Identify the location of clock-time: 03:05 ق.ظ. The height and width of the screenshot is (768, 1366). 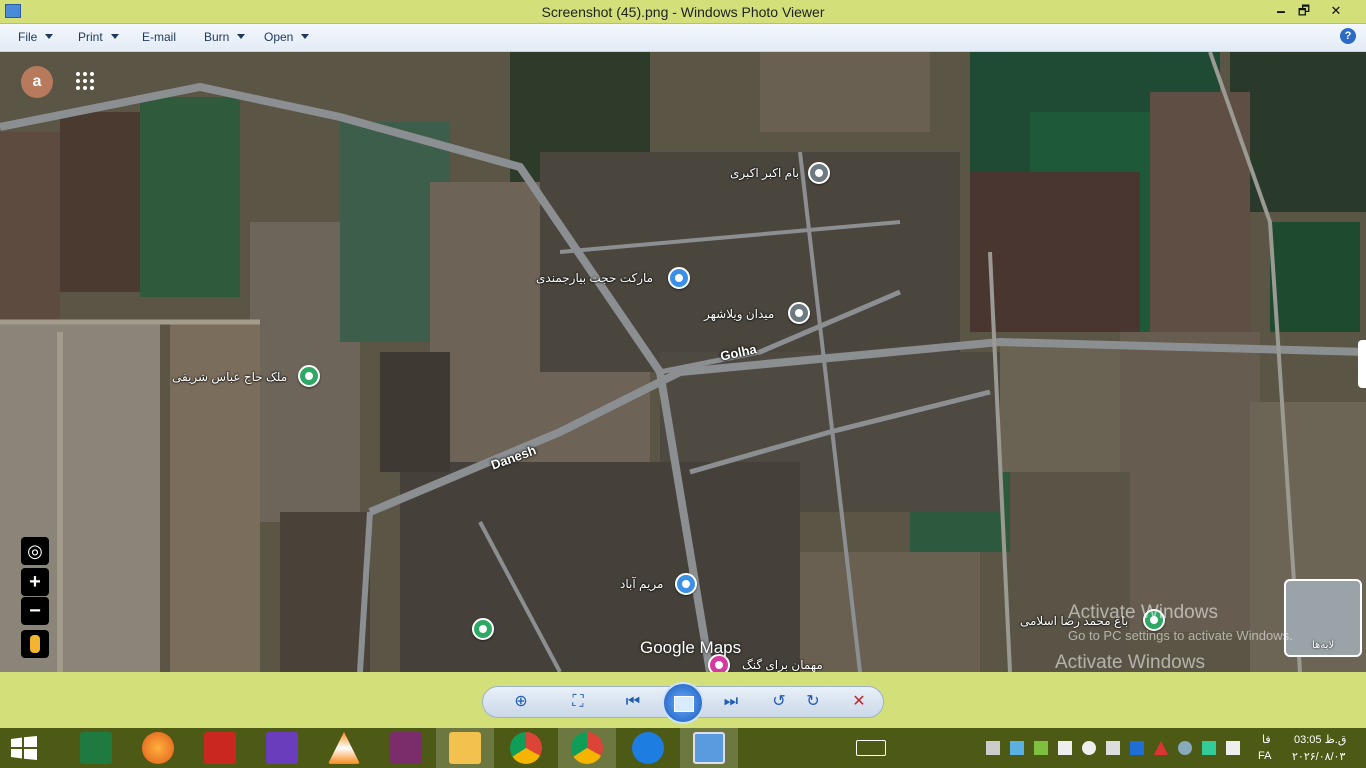
(1320, 739).